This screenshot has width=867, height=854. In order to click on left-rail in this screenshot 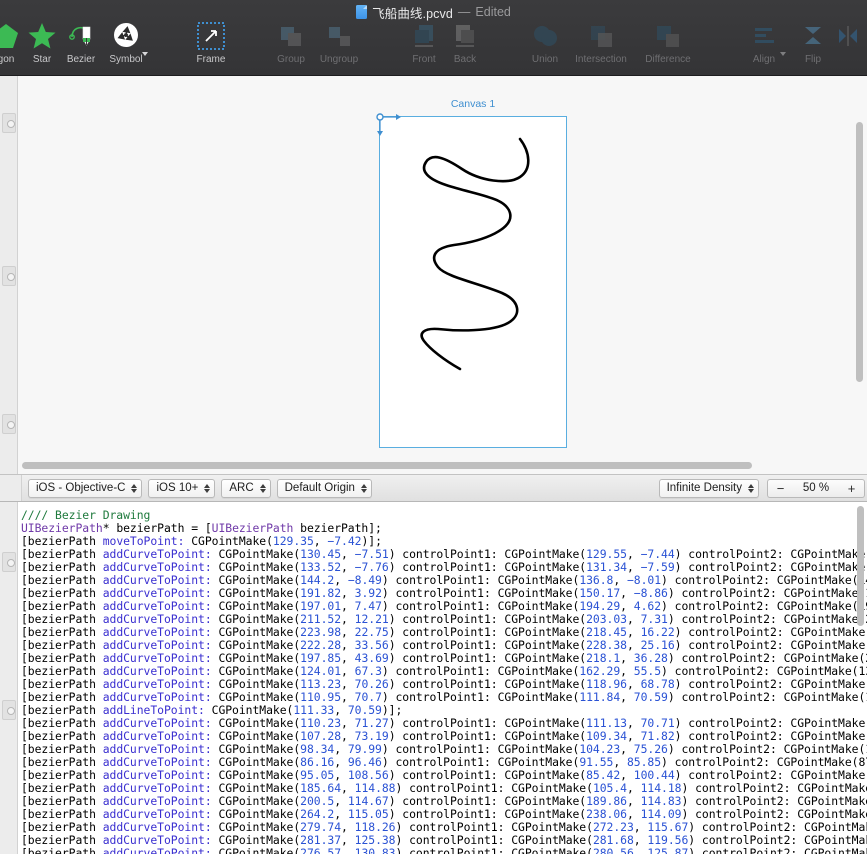, I will do `click(9, 275)`.